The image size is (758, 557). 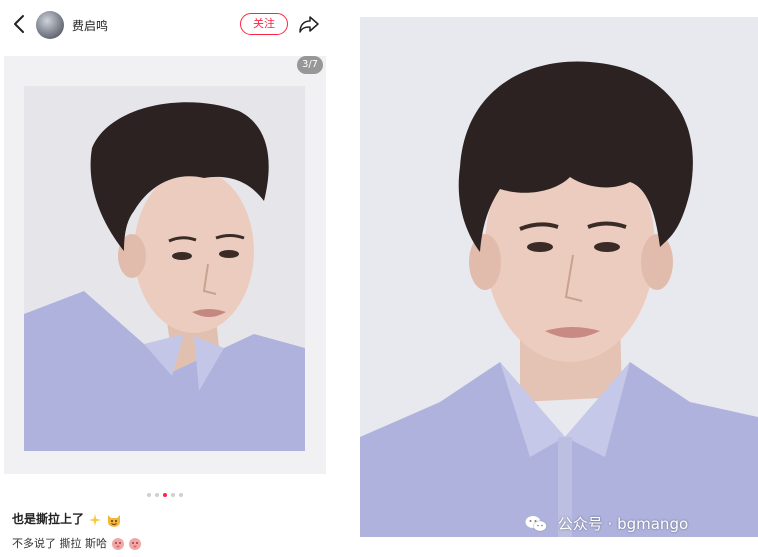 I want to click on post-body-text: 不多说了 撕拉 斯哈, so click(x=59, y=543).